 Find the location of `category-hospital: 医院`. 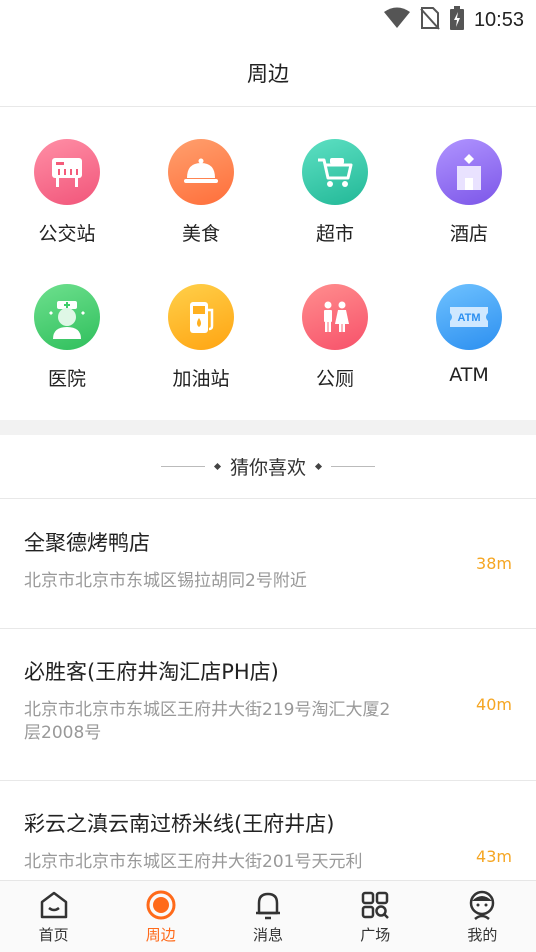

category-hospital: 医院 is located at coordinates (67, 337).